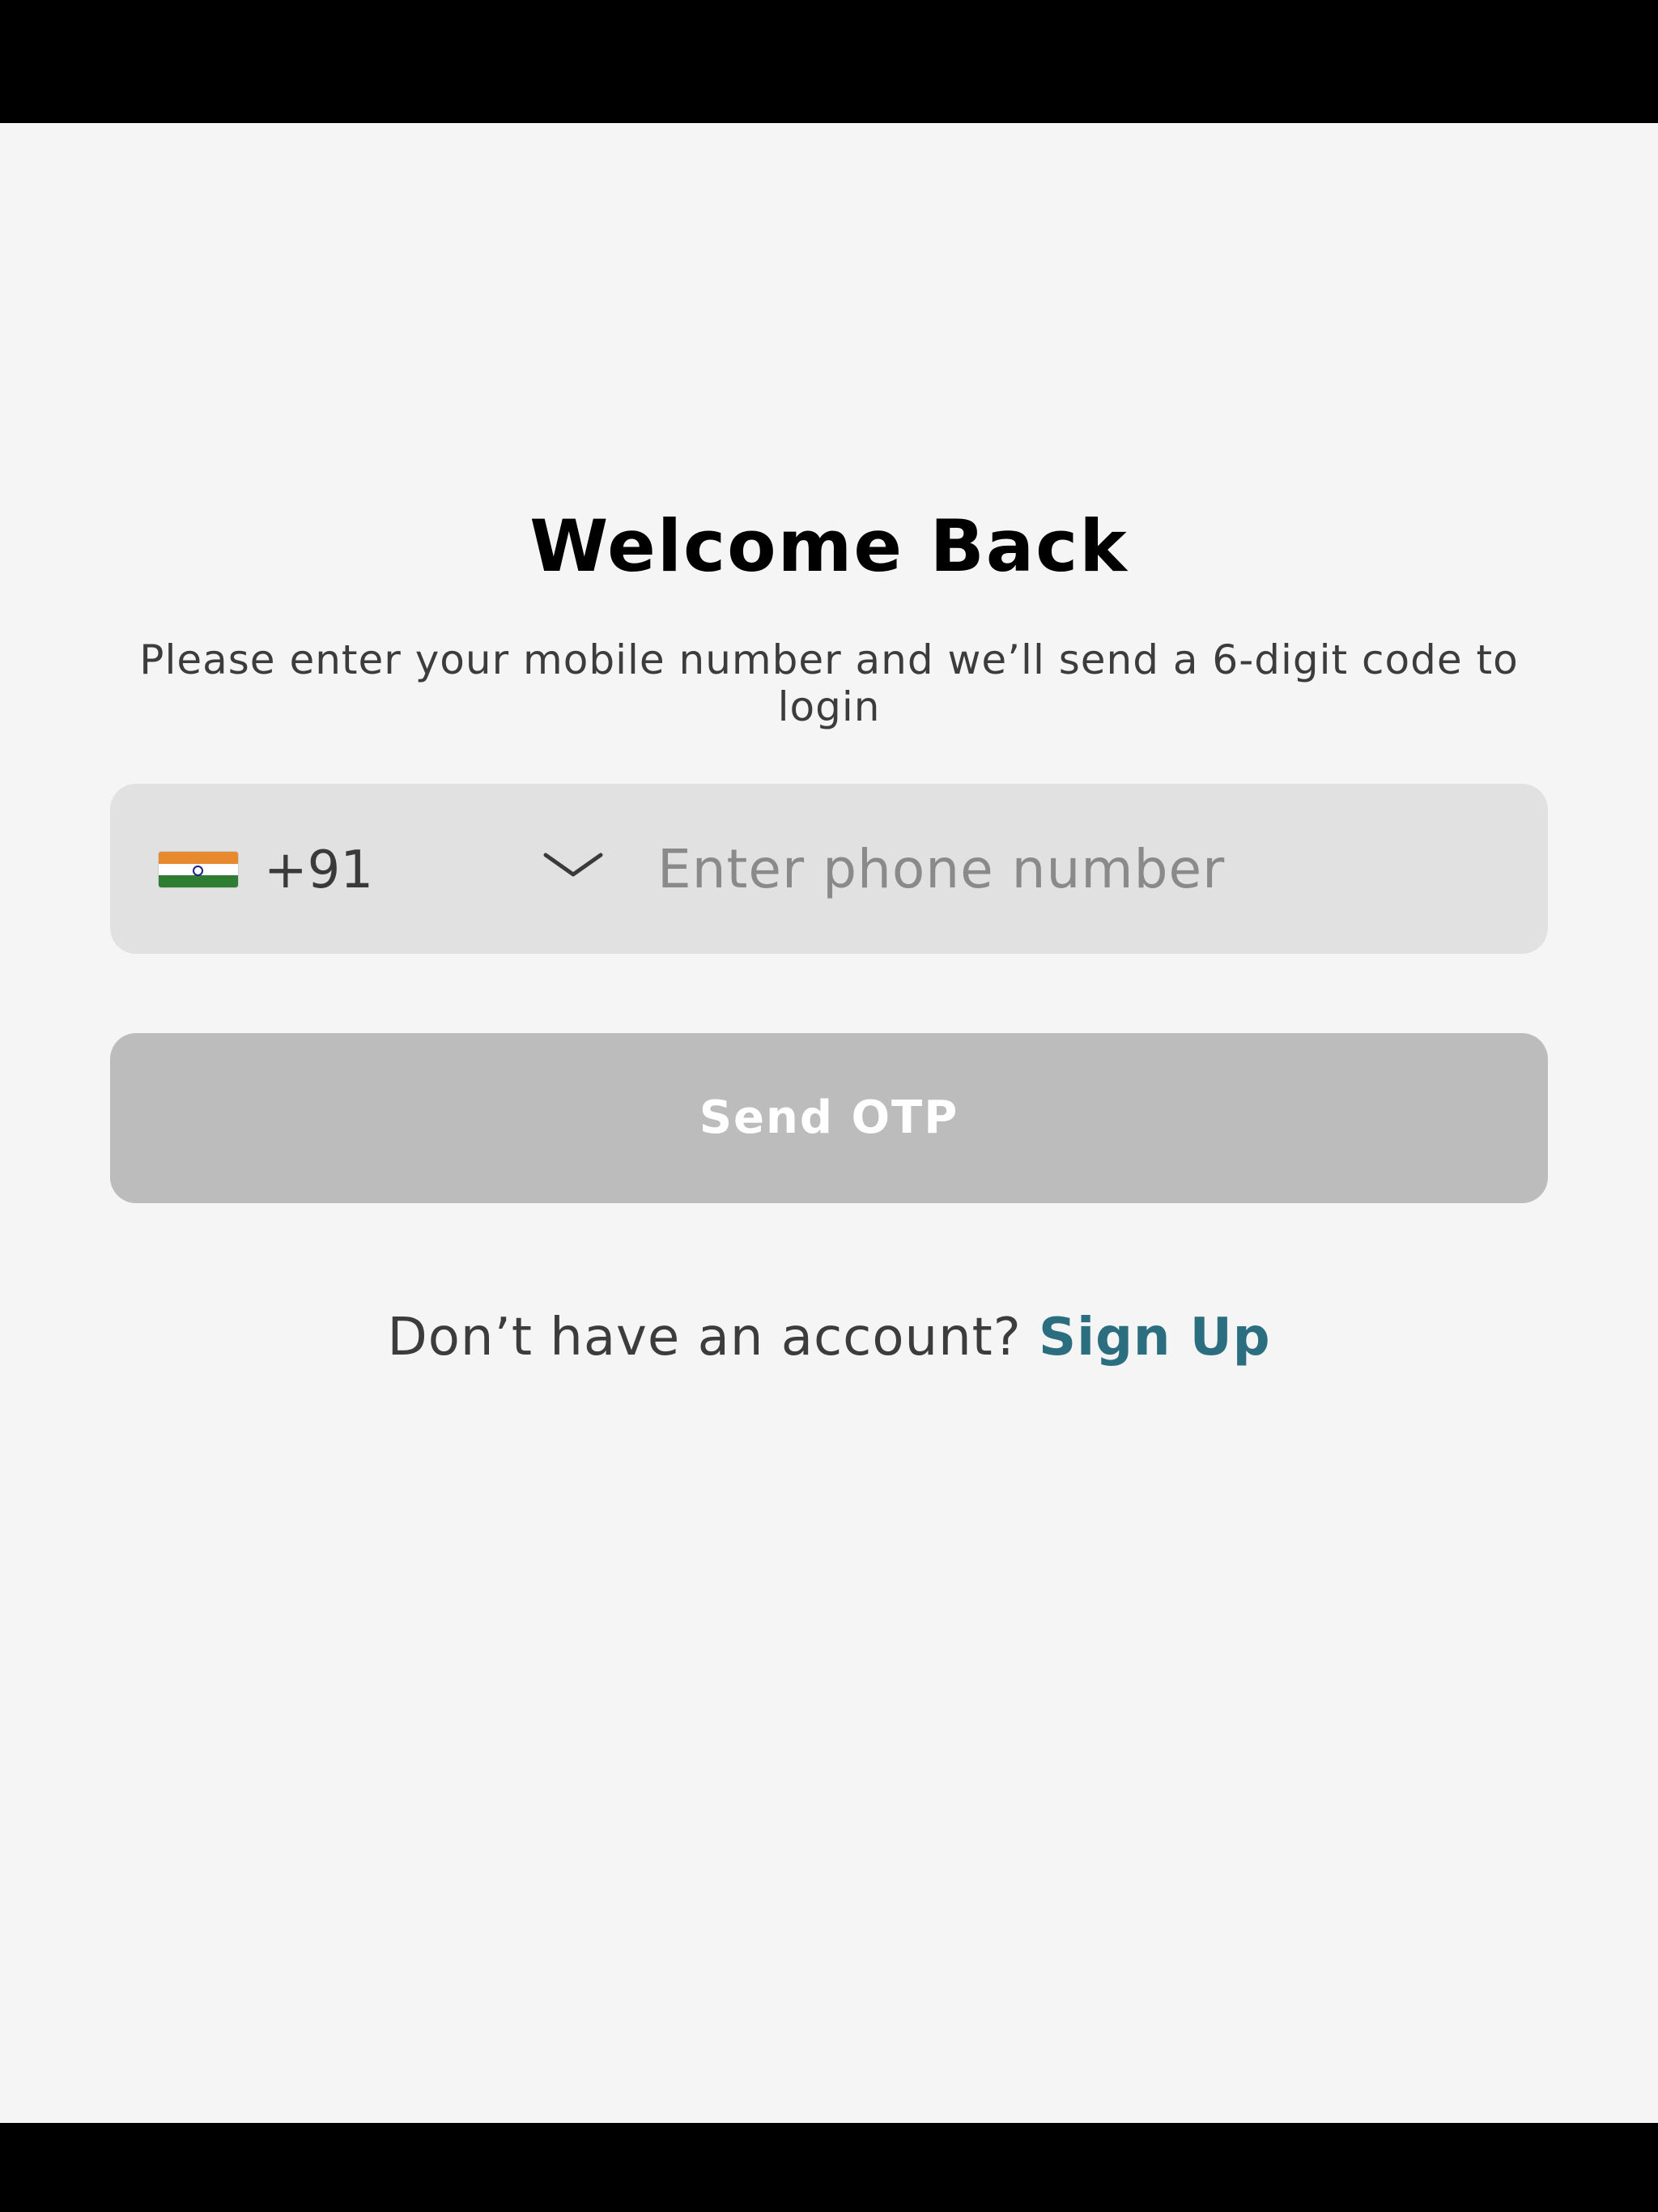  Describe the element at coordinates (573, 865) in the screenshot. I see `chevron-down-icon` at that location.